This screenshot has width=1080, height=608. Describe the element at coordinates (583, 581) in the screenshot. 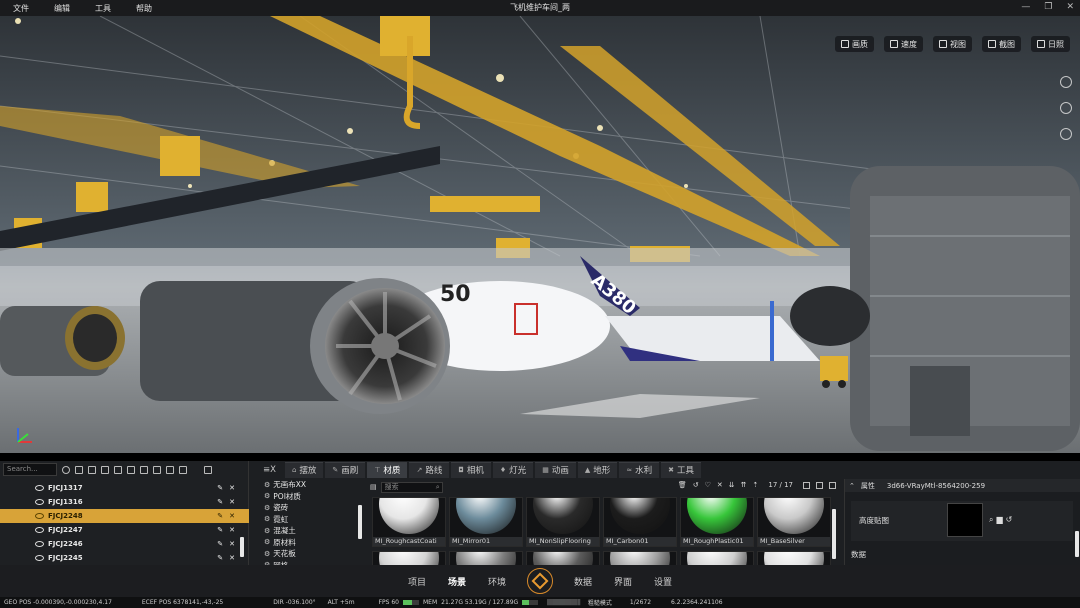

I see `nav-data: 数据` at that location.